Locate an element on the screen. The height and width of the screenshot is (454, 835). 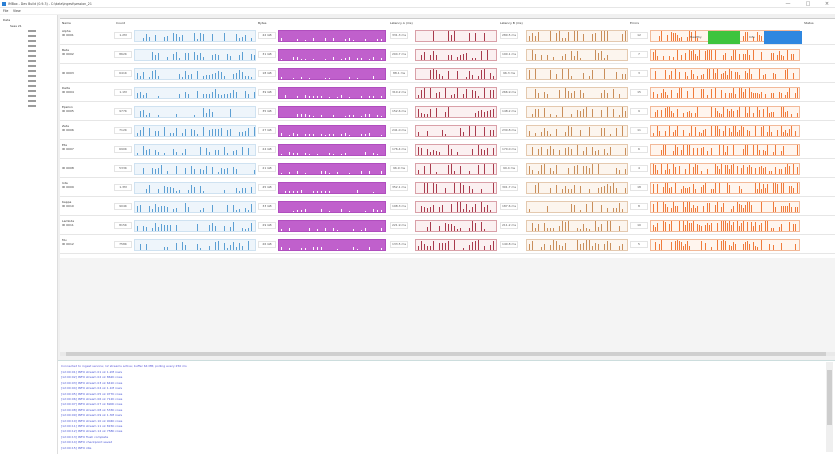
log-scrollbar-thumb is located at coordinates (829, 397).